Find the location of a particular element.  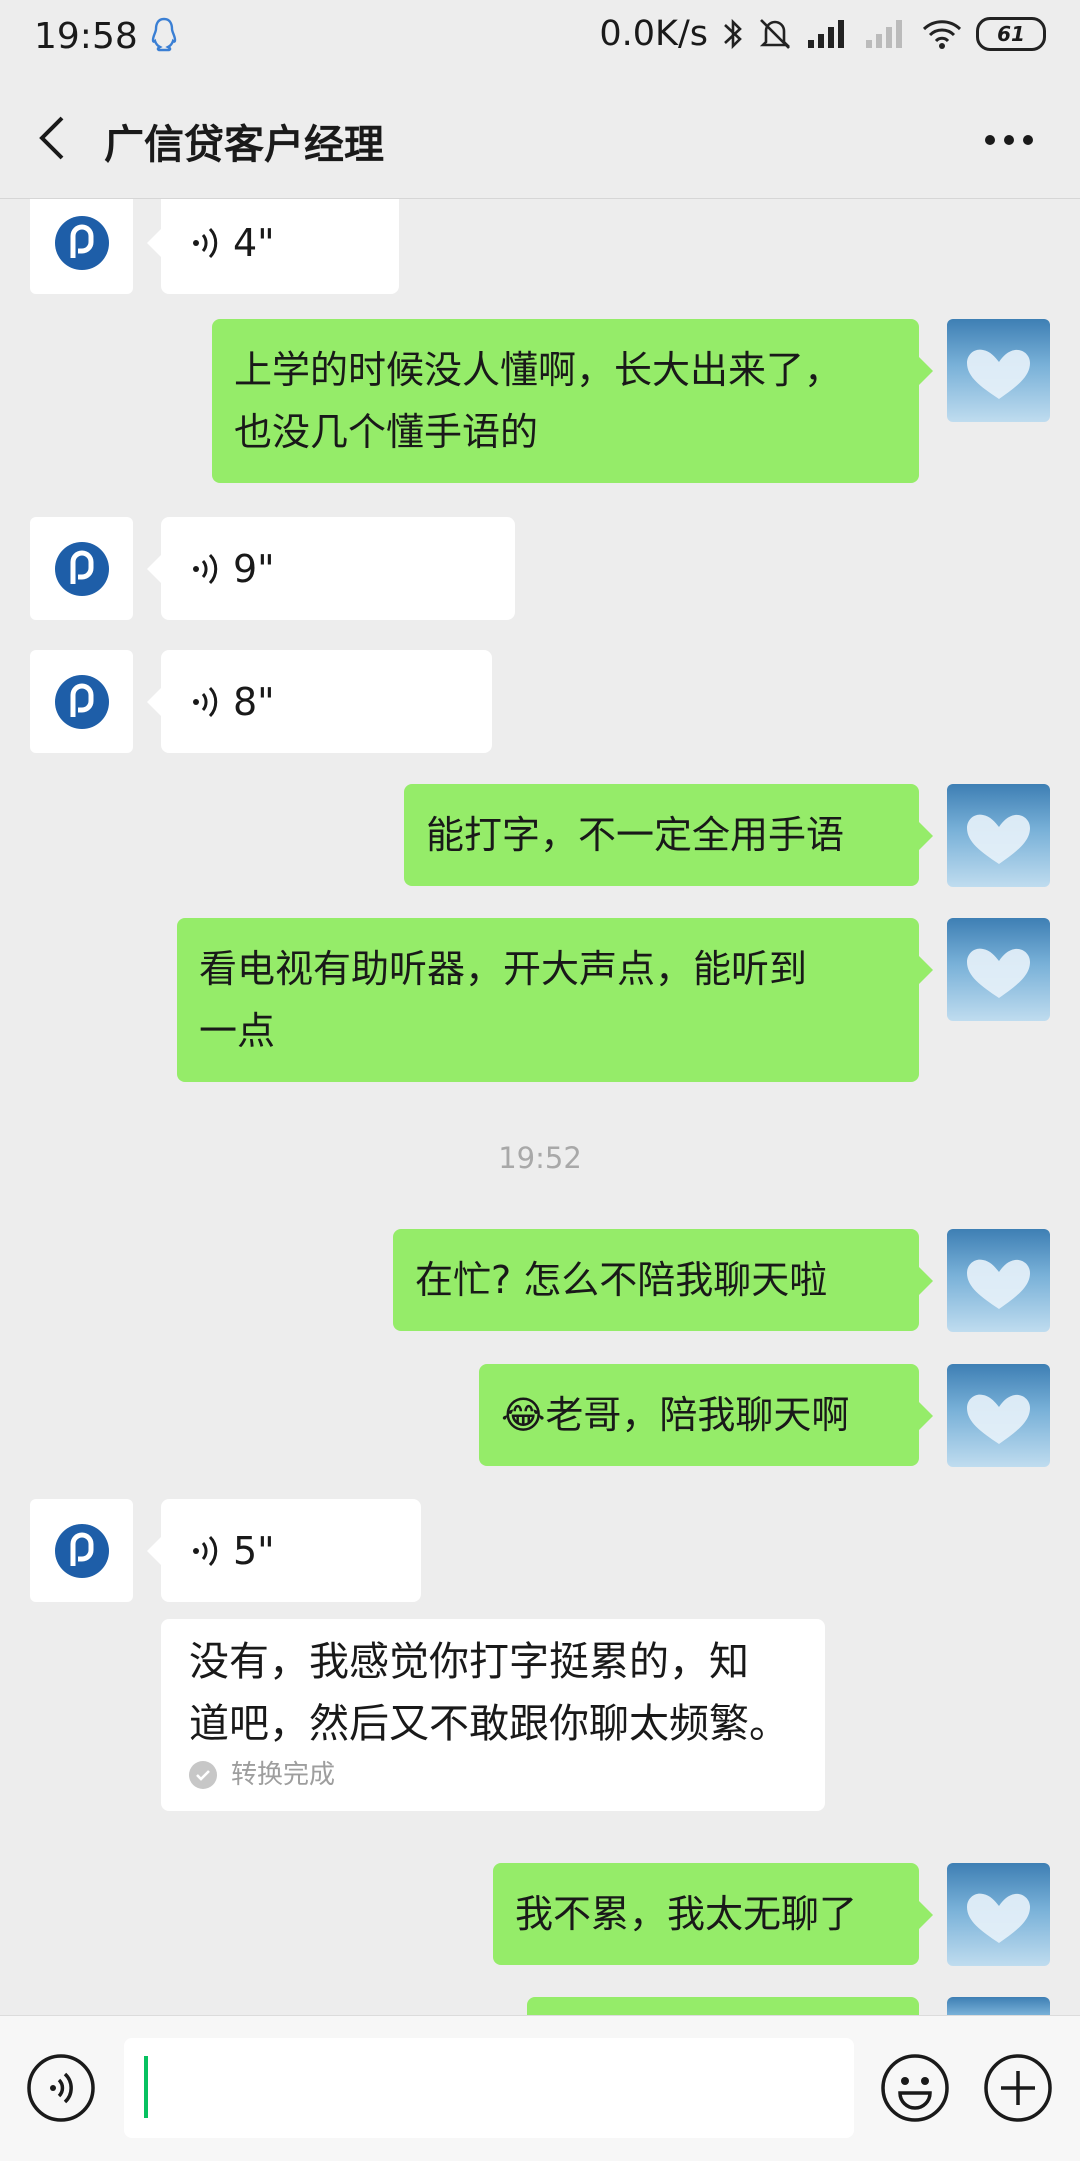

message-text: 我不累，我太无聊了 is located at coordinates (686, 1914).